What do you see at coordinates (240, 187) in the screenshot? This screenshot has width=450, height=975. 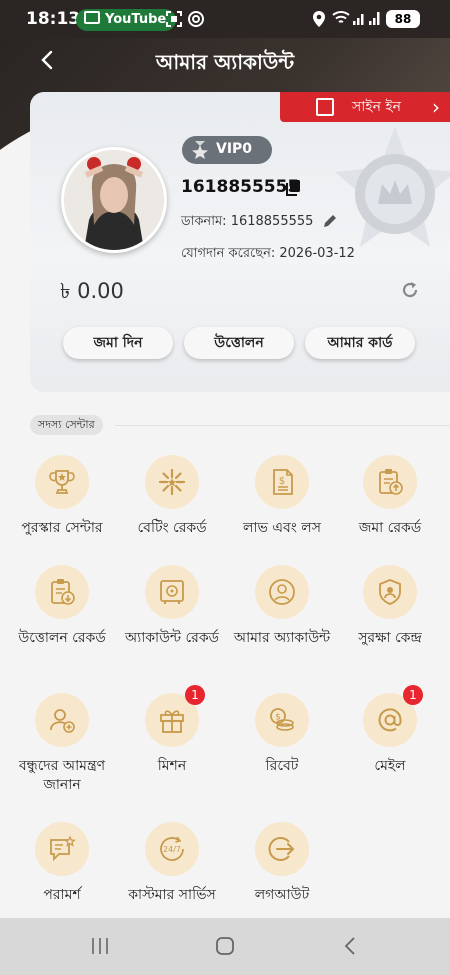 I see `user-id: 1618855555` at bounding box center [240, 187].